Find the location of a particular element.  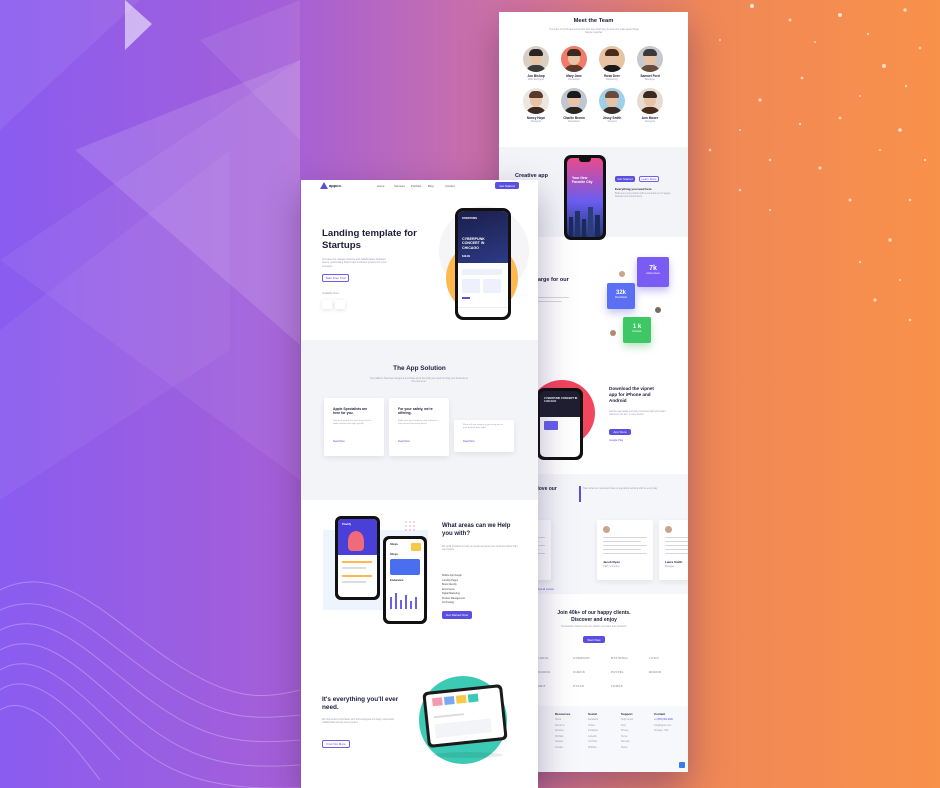

hero-title: Landing template for Startups is located at coordinates (369, 239).